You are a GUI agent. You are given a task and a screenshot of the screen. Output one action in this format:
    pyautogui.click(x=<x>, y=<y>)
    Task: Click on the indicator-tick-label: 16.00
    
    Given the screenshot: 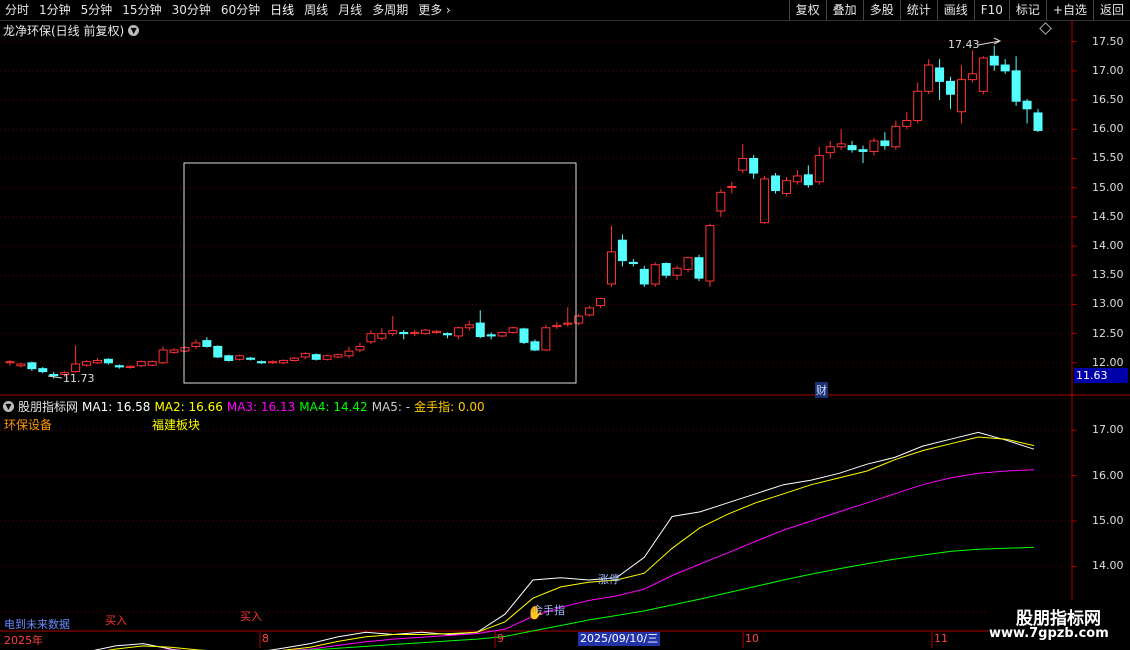 What is the action you would take?
    pyautogui.click(x=1108, y=475)
    